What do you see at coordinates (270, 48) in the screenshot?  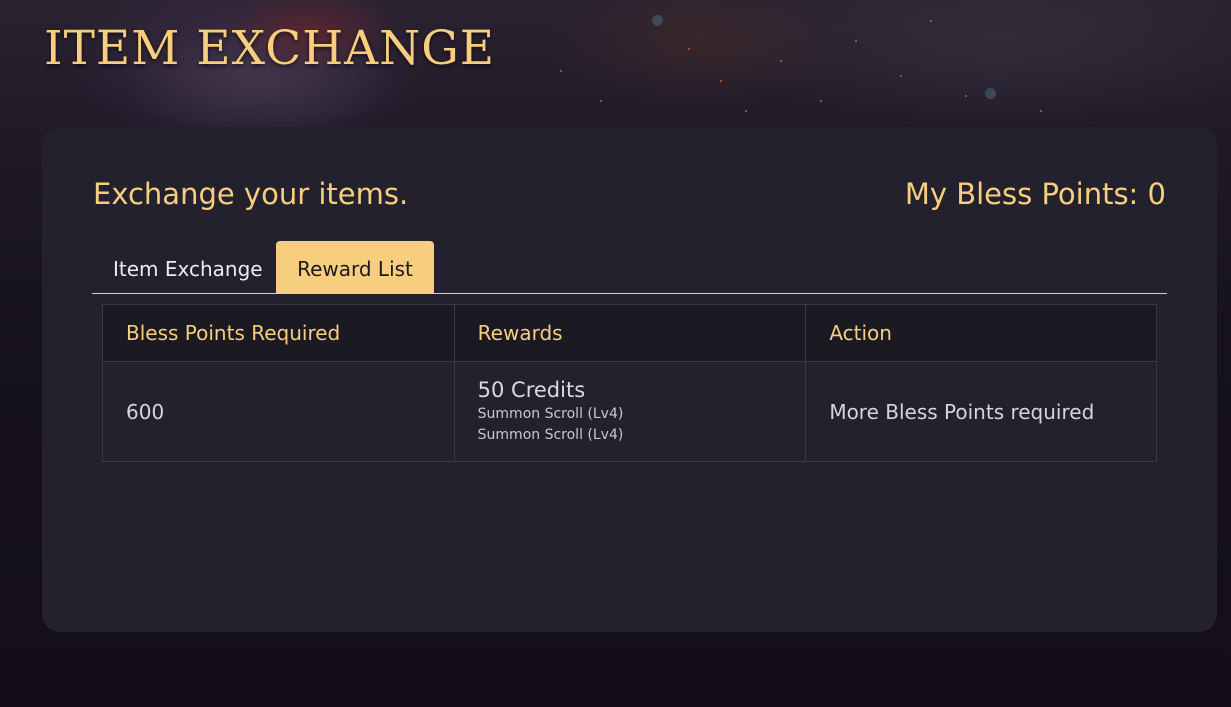 I see `page-title: ITEM EXCHANGE` at bounding box center [270, 48].